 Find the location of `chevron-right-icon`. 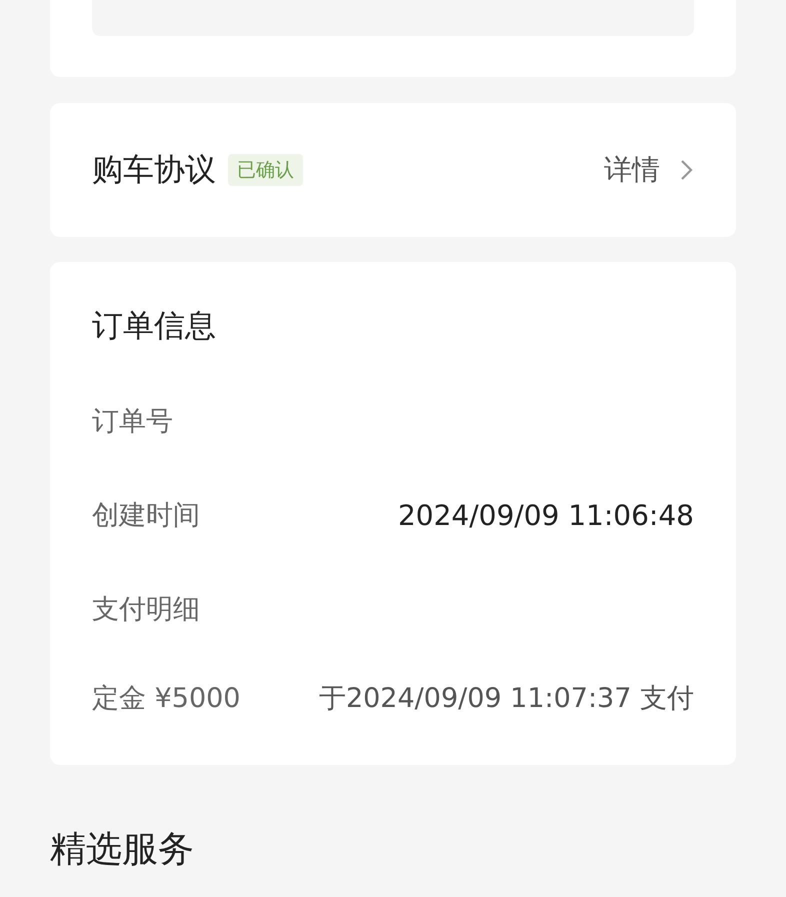

chevron-right-icon is located at coordinates (687, 170).